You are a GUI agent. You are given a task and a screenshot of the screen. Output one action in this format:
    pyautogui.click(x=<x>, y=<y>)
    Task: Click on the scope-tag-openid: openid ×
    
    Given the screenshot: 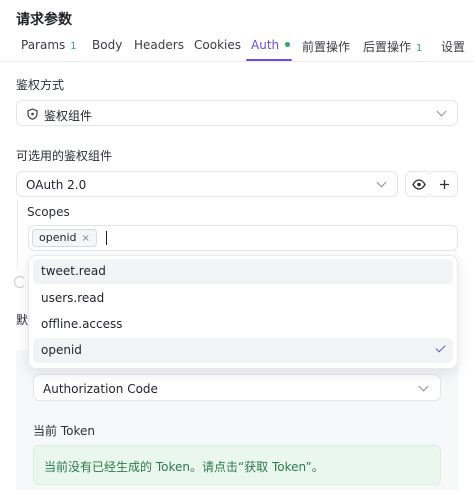 What is the action you would take?
    pyautogui.click(x=64, y=238)
    